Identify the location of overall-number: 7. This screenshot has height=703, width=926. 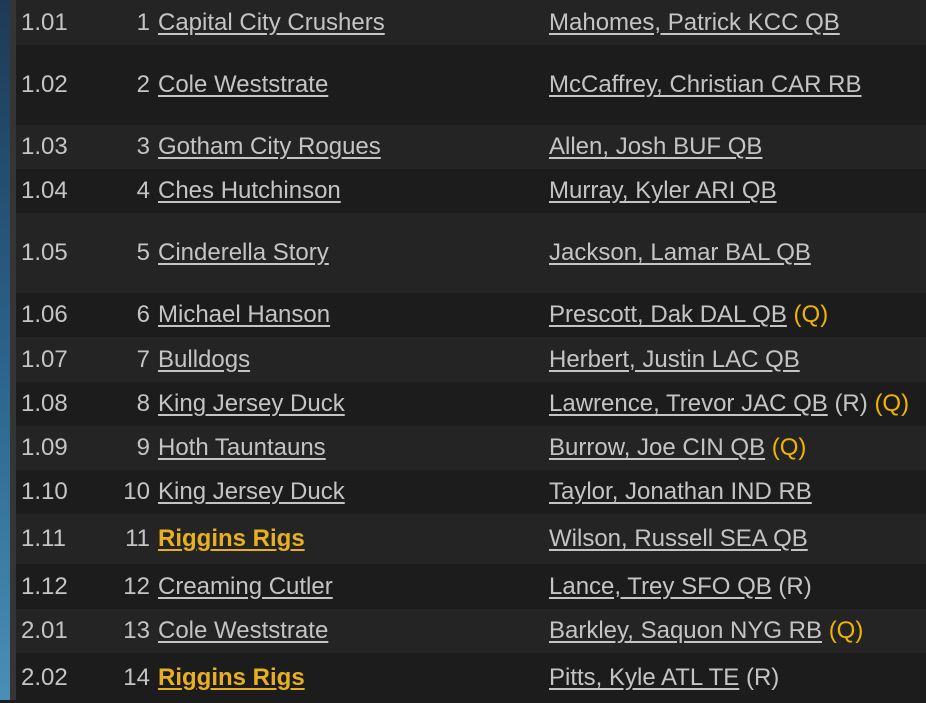
(143, 359).